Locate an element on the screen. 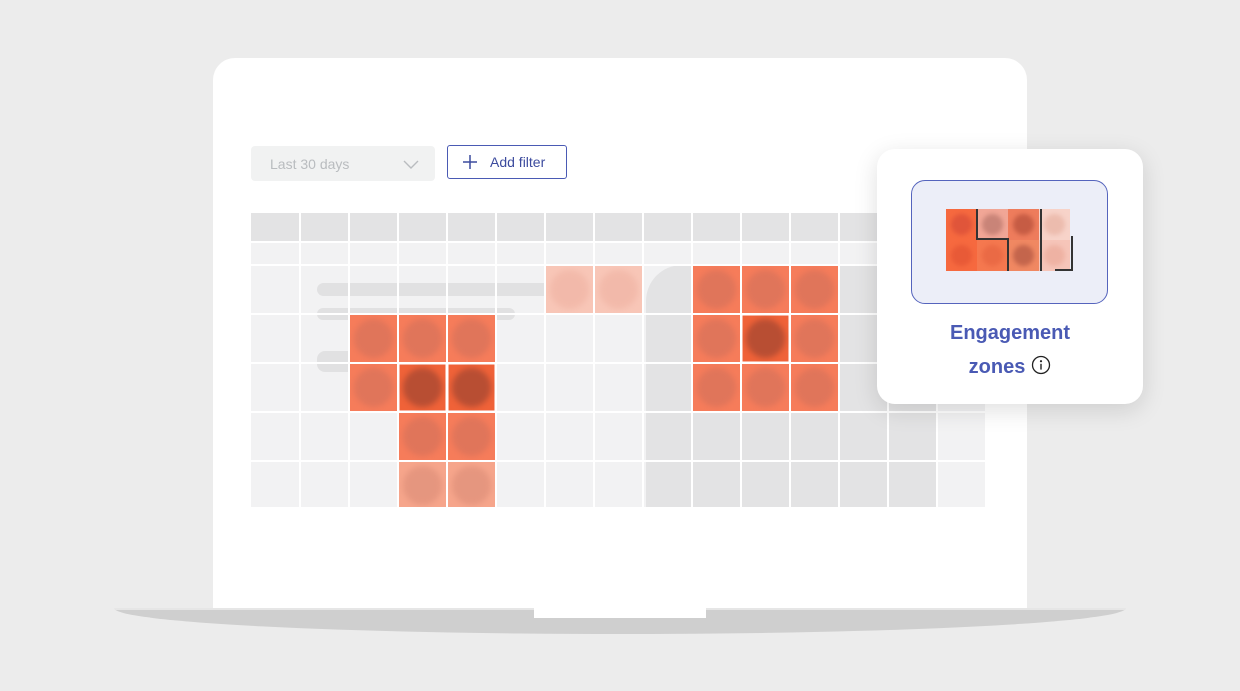 Image resolution: width=1240 pixels, height=691 pixels. info-icon is located at coordinates (1041, 365).